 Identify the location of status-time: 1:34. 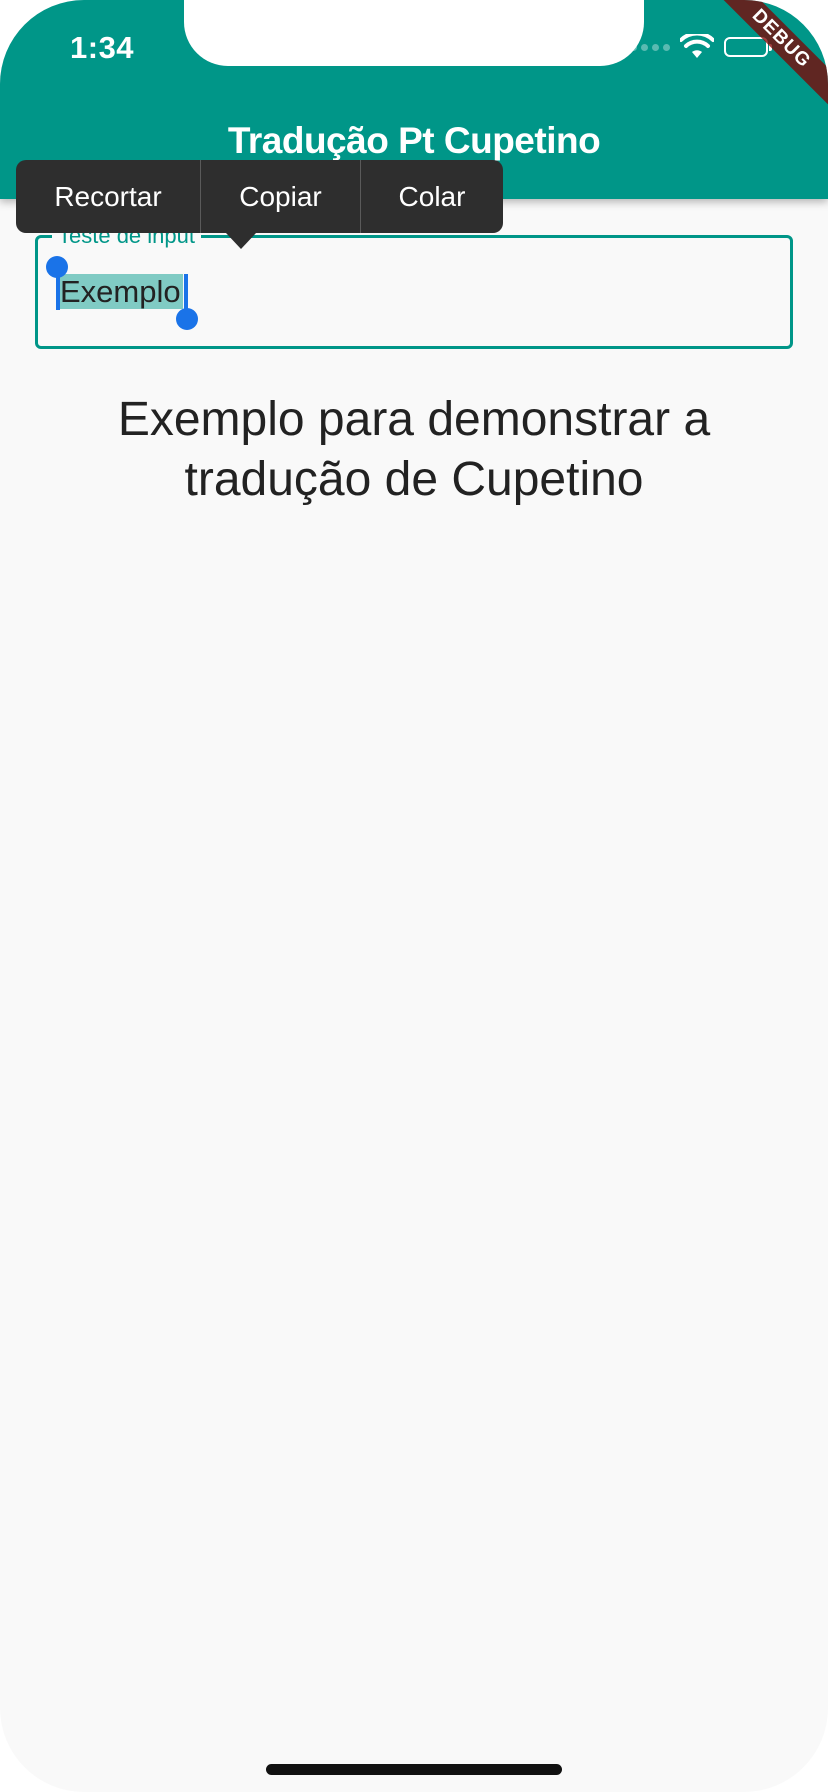
(102, 47).